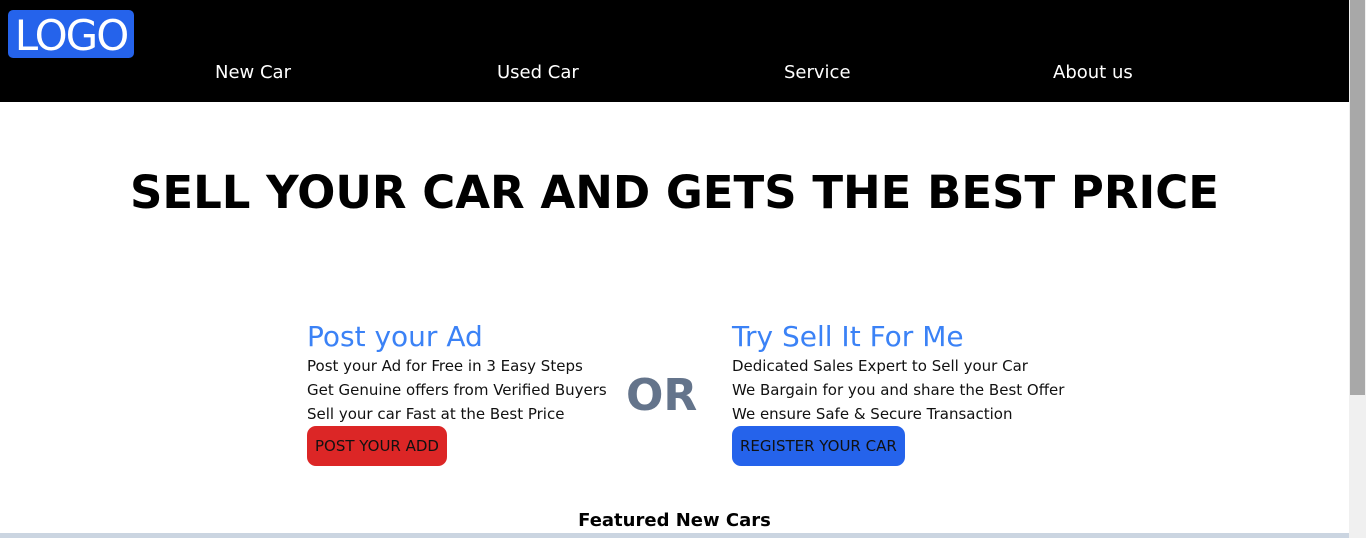  I want to click on nav-link-new-car: New Car, so click(253, 73).